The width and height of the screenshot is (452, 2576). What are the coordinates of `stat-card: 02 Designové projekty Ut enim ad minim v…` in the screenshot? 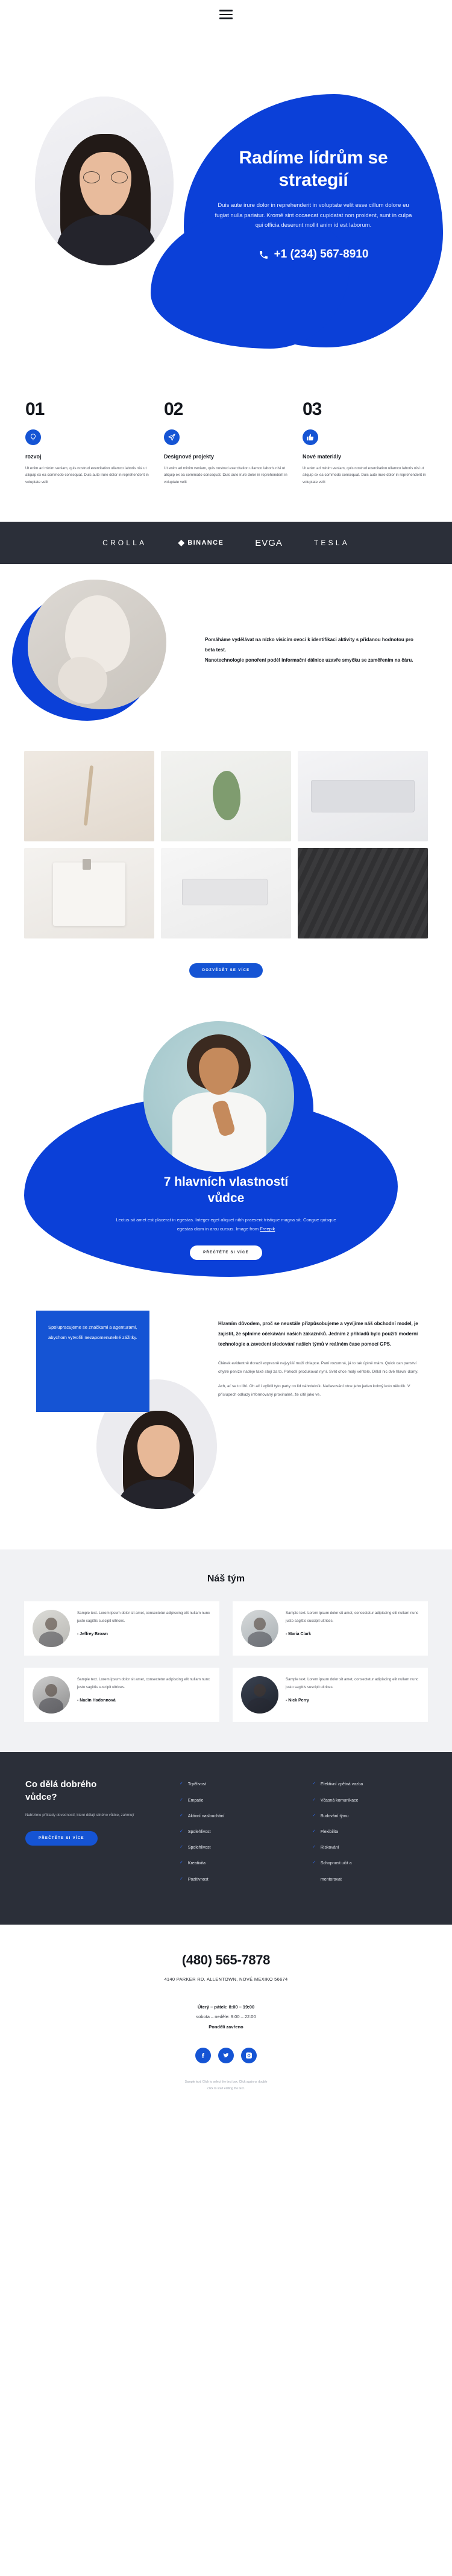 It's located at (226, 442).